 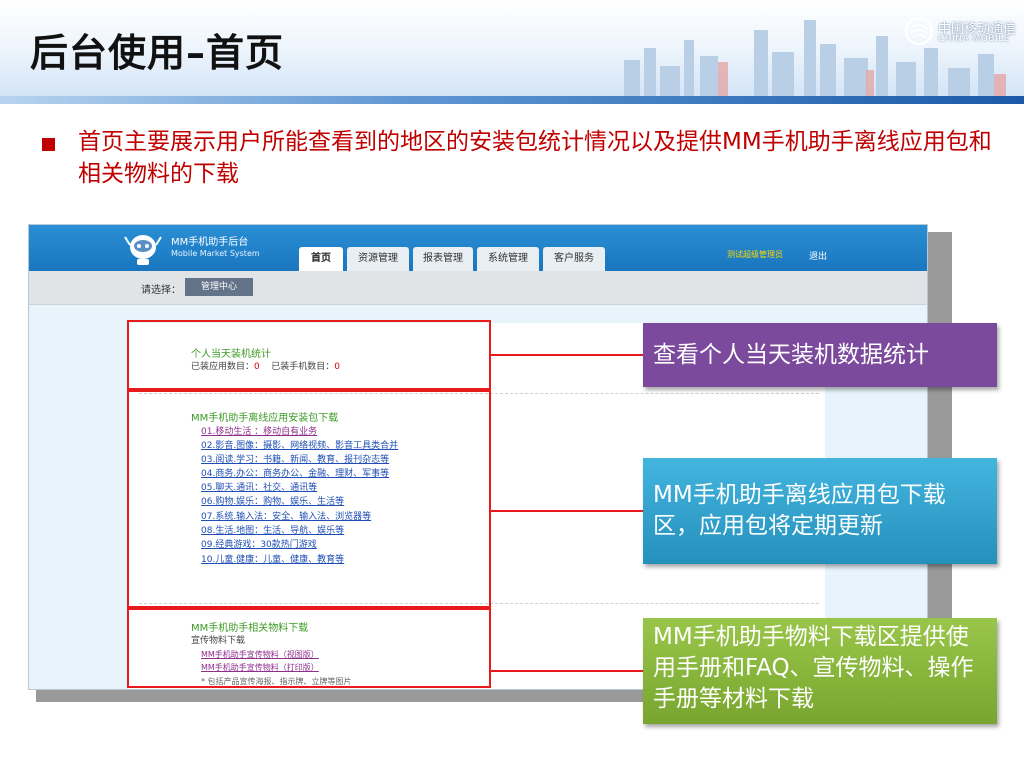 What do you see at coordinates (321, 259) in the screenshot?
I see `tab-home: 首页` at bounding box center [321, 259].